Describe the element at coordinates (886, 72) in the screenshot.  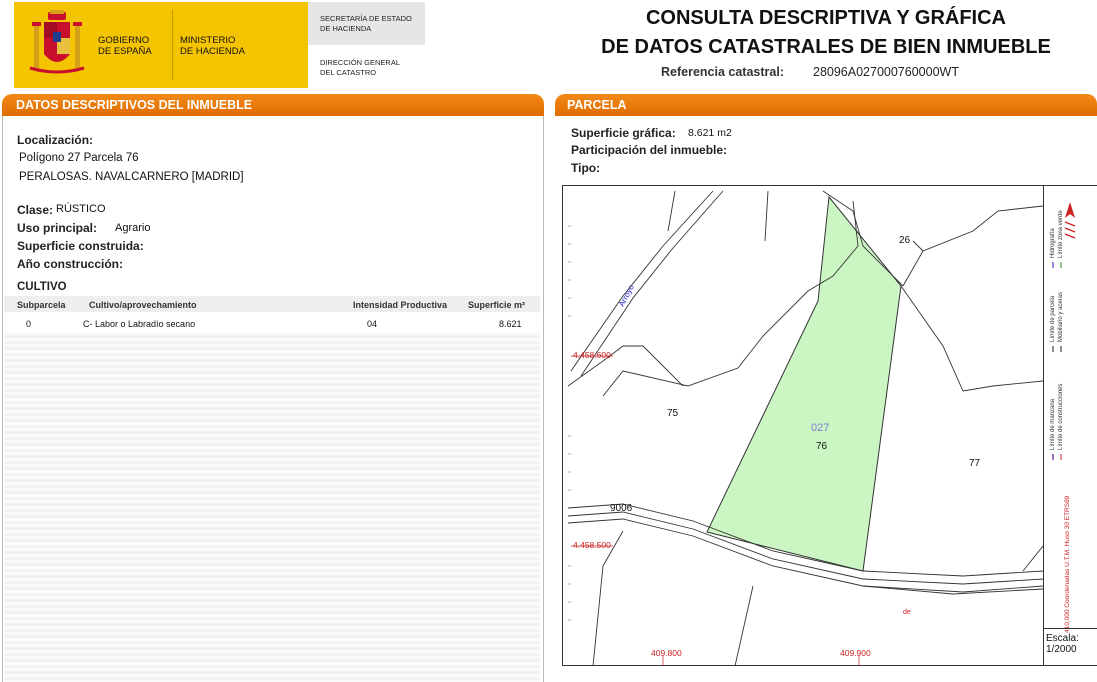
I see `ref-value: 28096A027000760000WT` at that location.